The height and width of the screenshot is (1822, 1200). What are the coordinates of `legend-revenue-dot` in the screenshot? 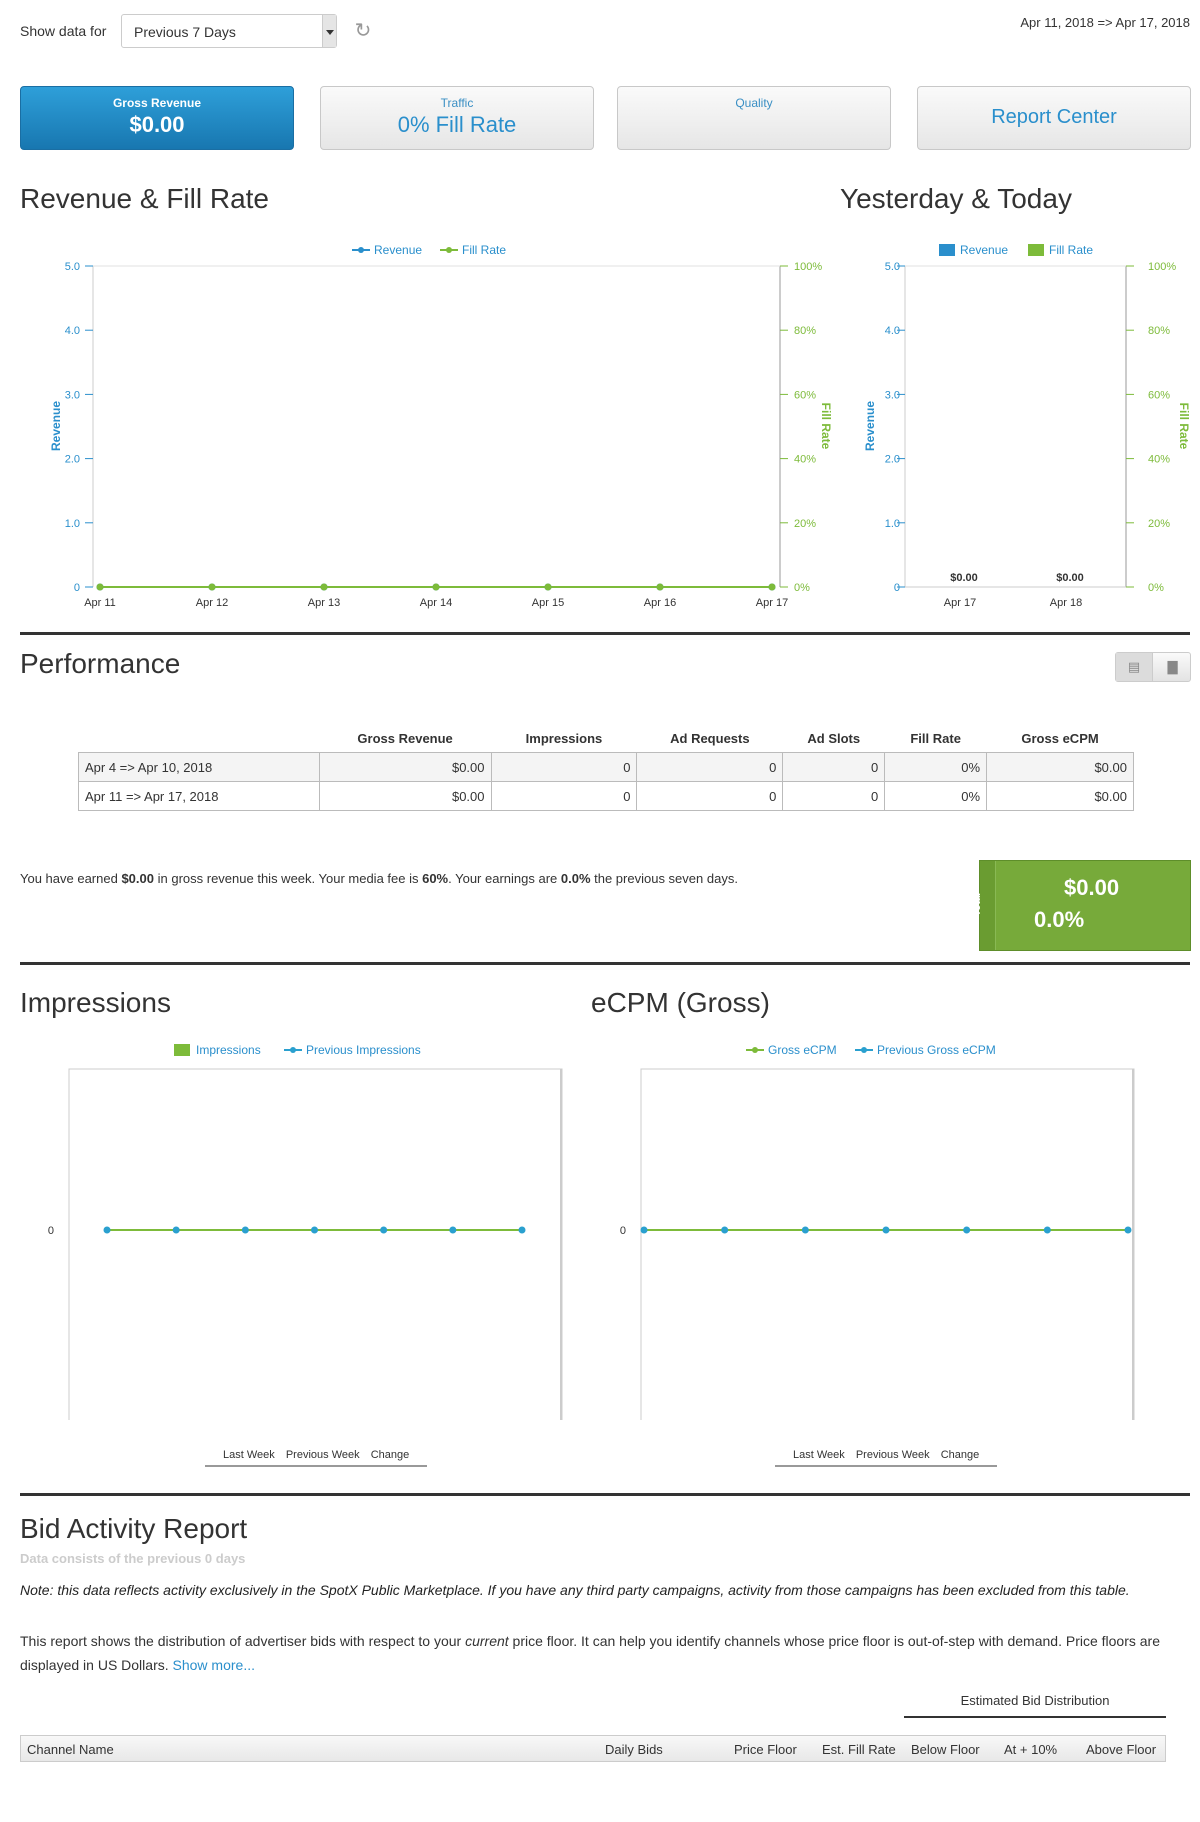 It's located at (361, 250).